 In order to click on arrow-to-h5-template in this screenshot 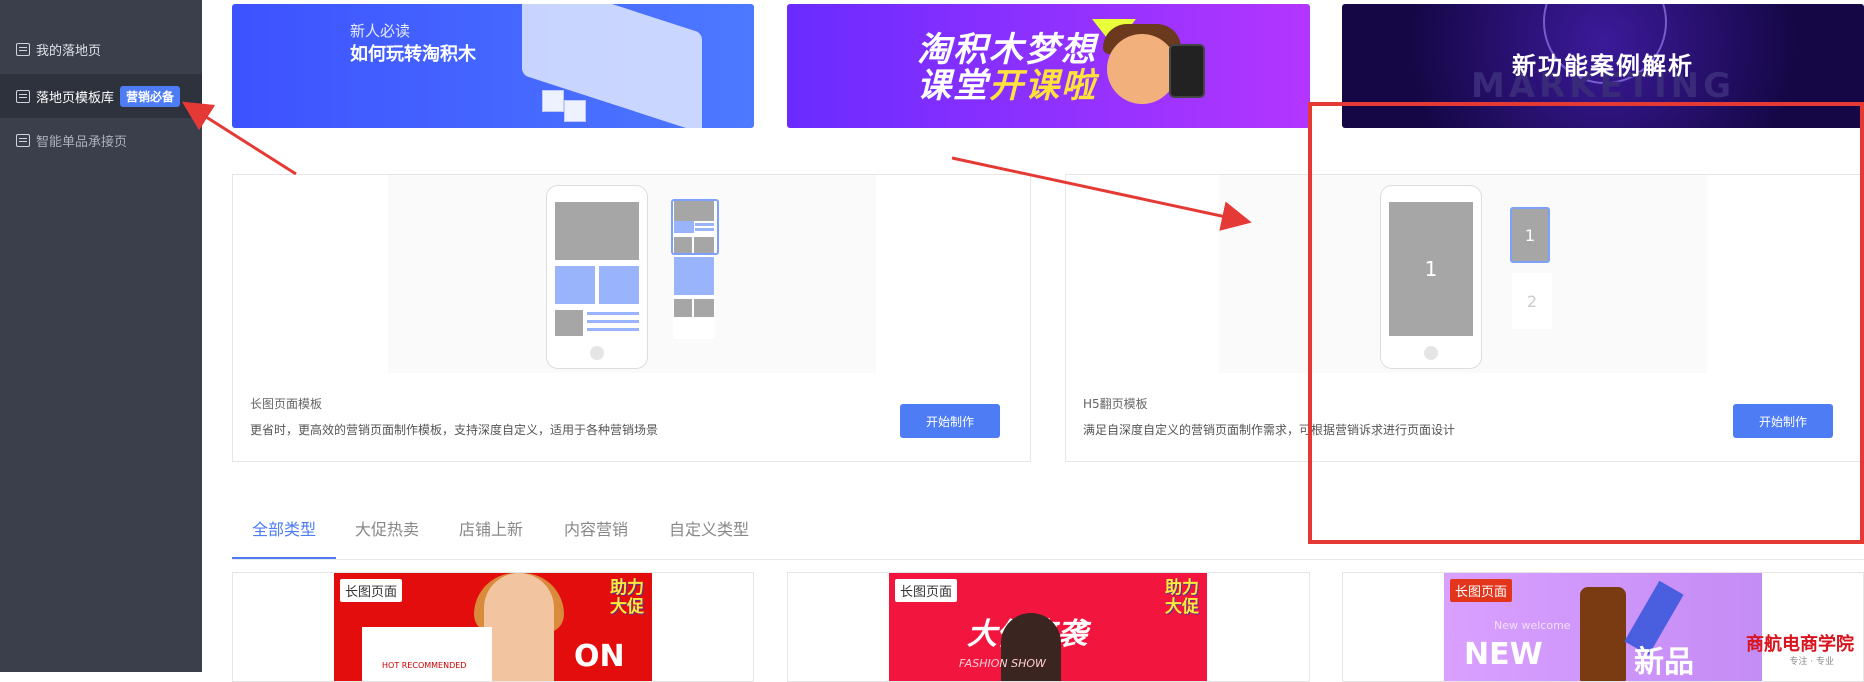, I will do `click(1101, 193)`.